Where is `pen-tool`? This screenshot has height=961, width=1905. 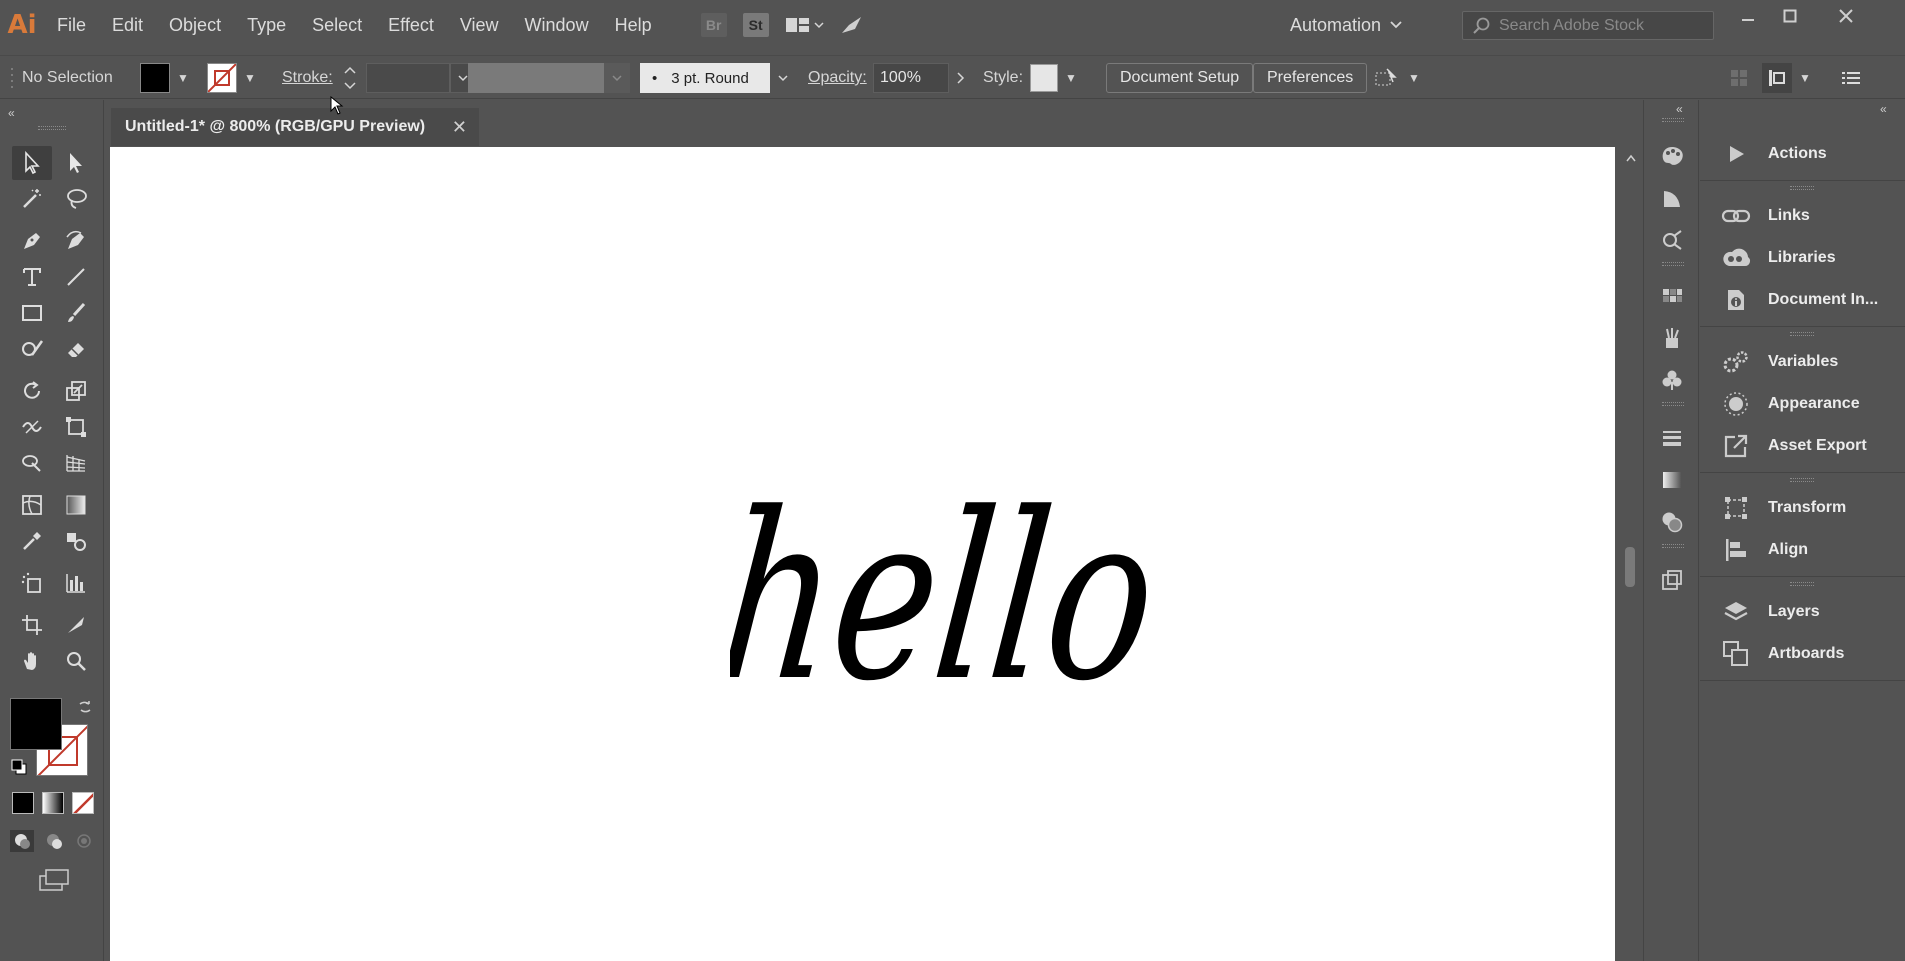 pen-tool is located at coordinates (32, 241).